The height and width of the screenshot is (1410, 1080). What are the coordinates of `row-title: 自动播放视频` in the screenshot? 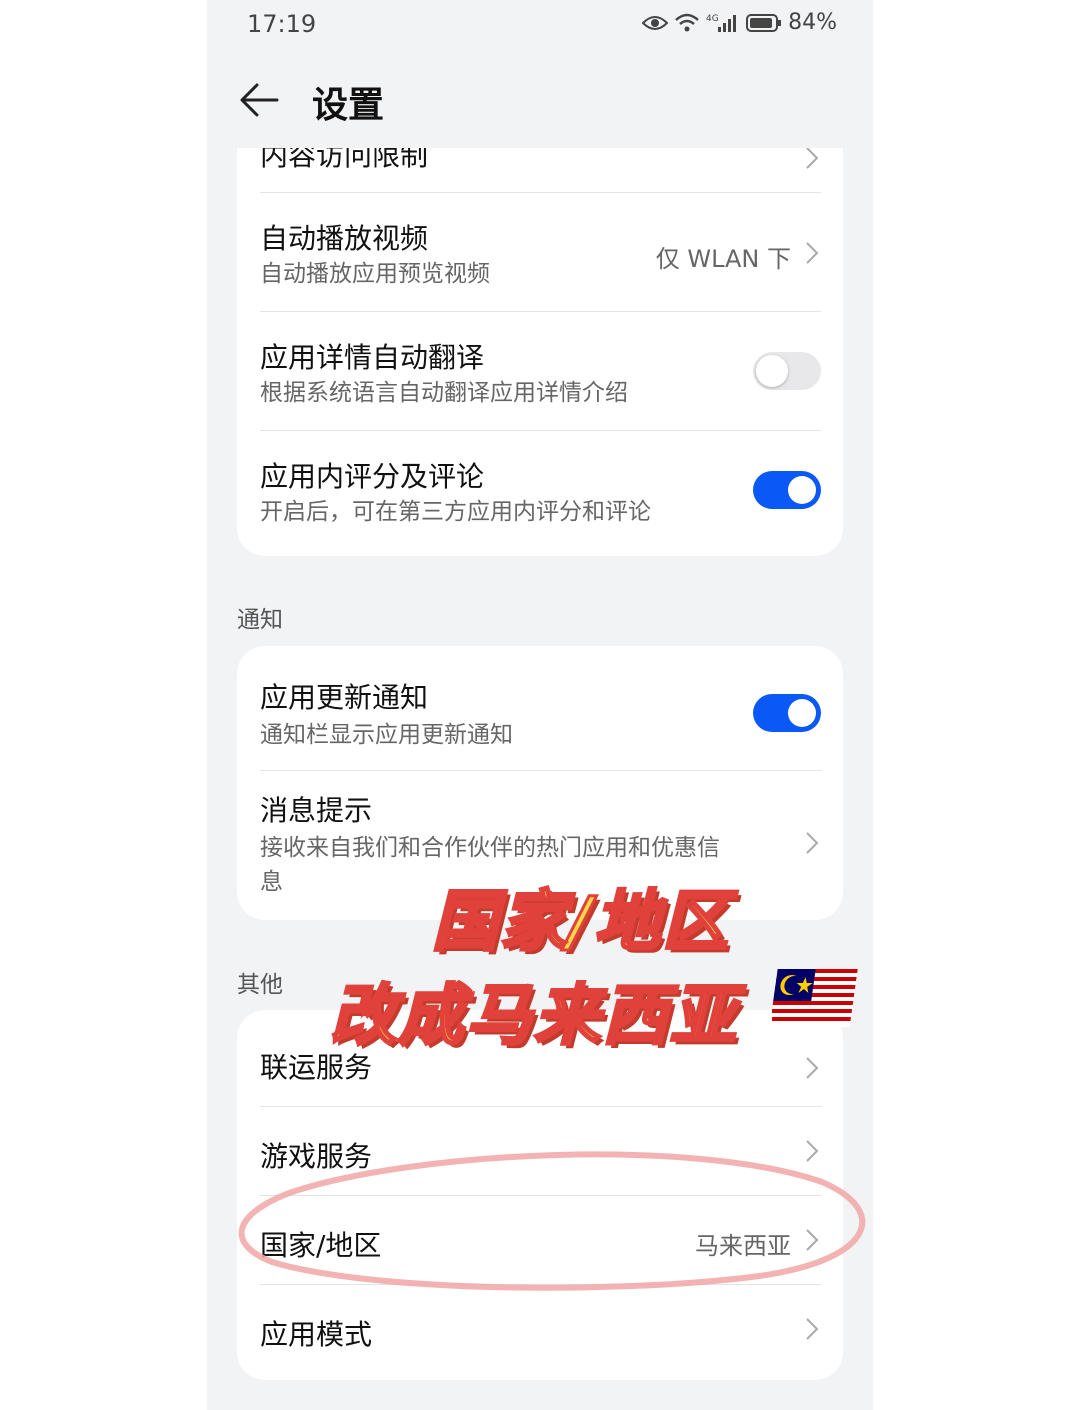 It's located at (344, 238).